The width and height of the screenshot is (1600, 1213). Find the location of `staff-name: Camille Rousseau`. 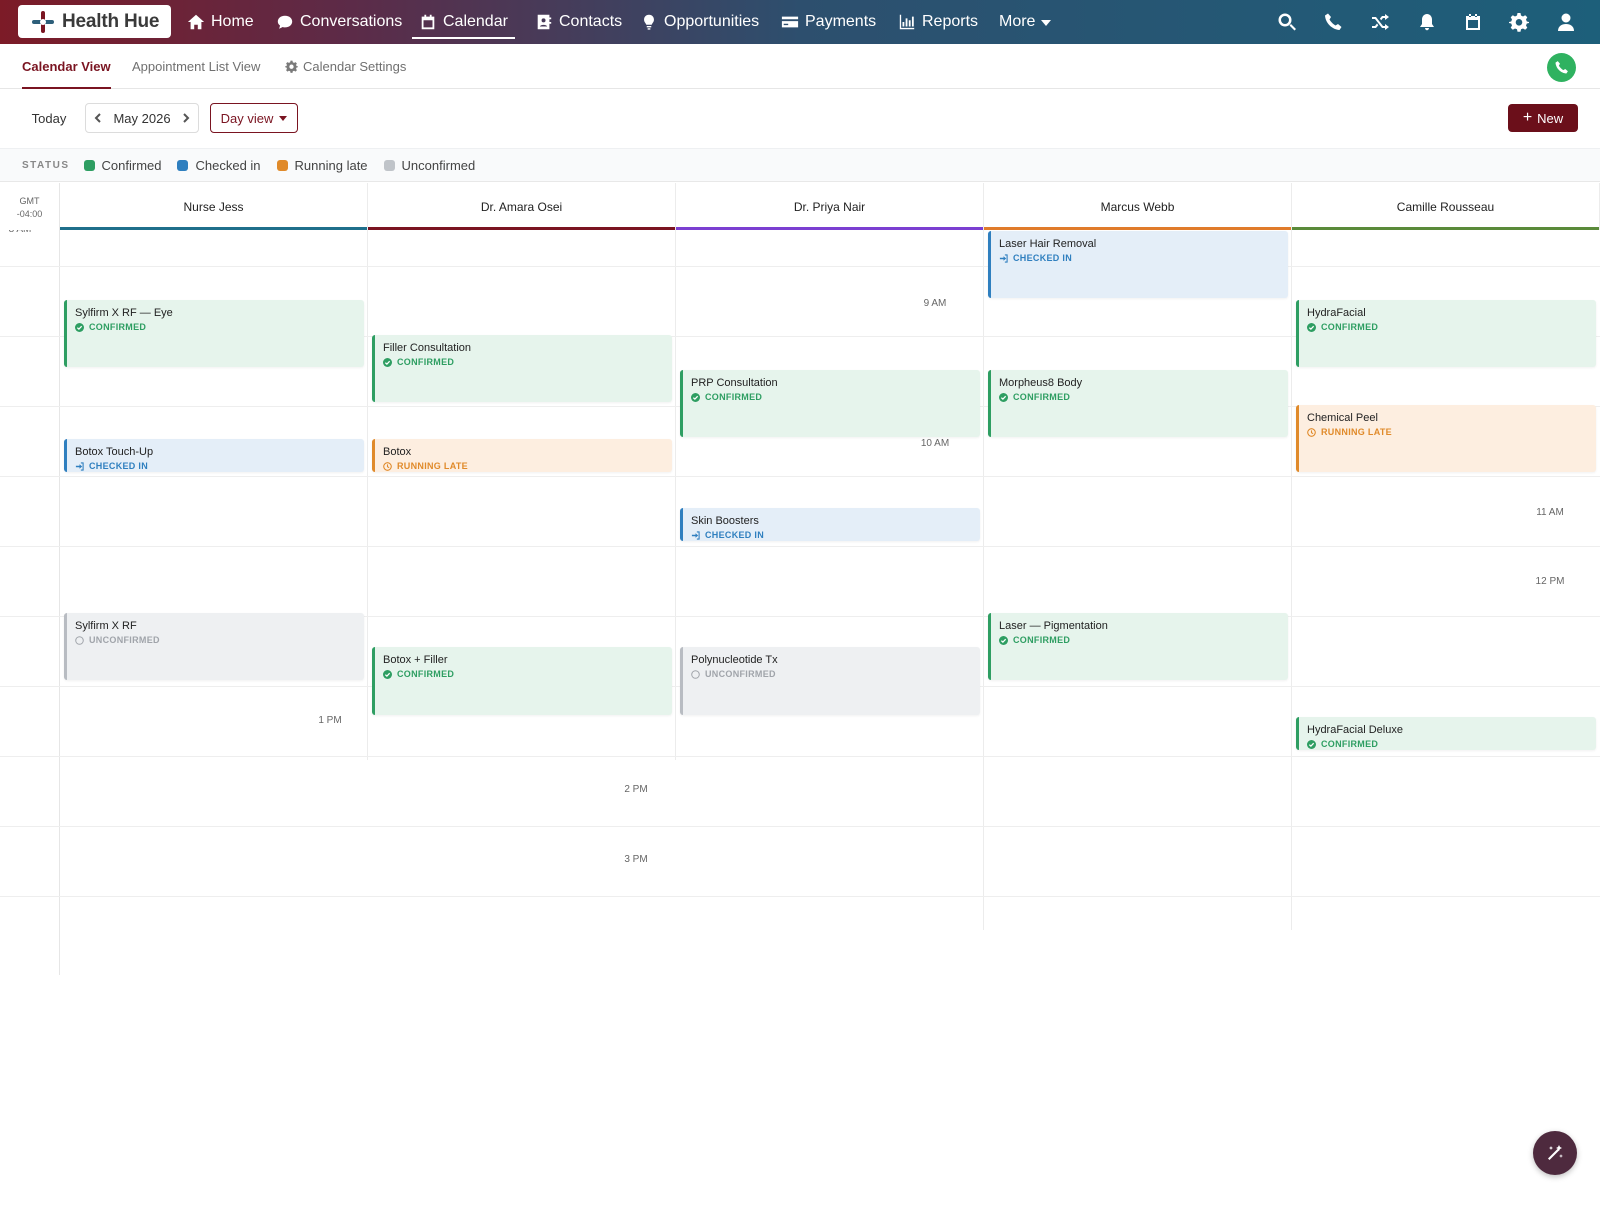

staff-name: Camille Rousseau is located at coordinates (1445, 206).